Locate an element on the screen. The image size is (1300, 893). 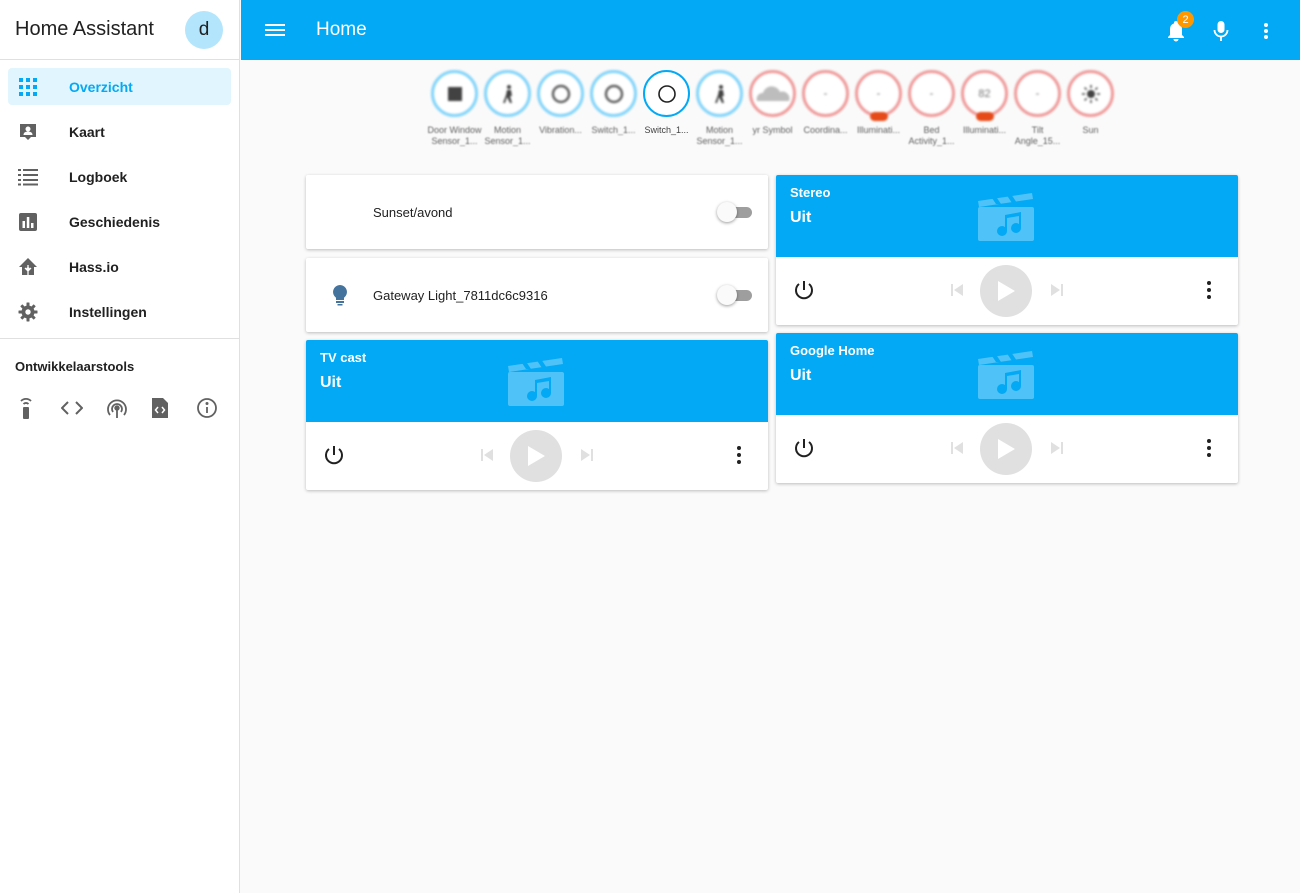
sidebar-item-overzicht: Overzicht is located at coordinates (119, 86).